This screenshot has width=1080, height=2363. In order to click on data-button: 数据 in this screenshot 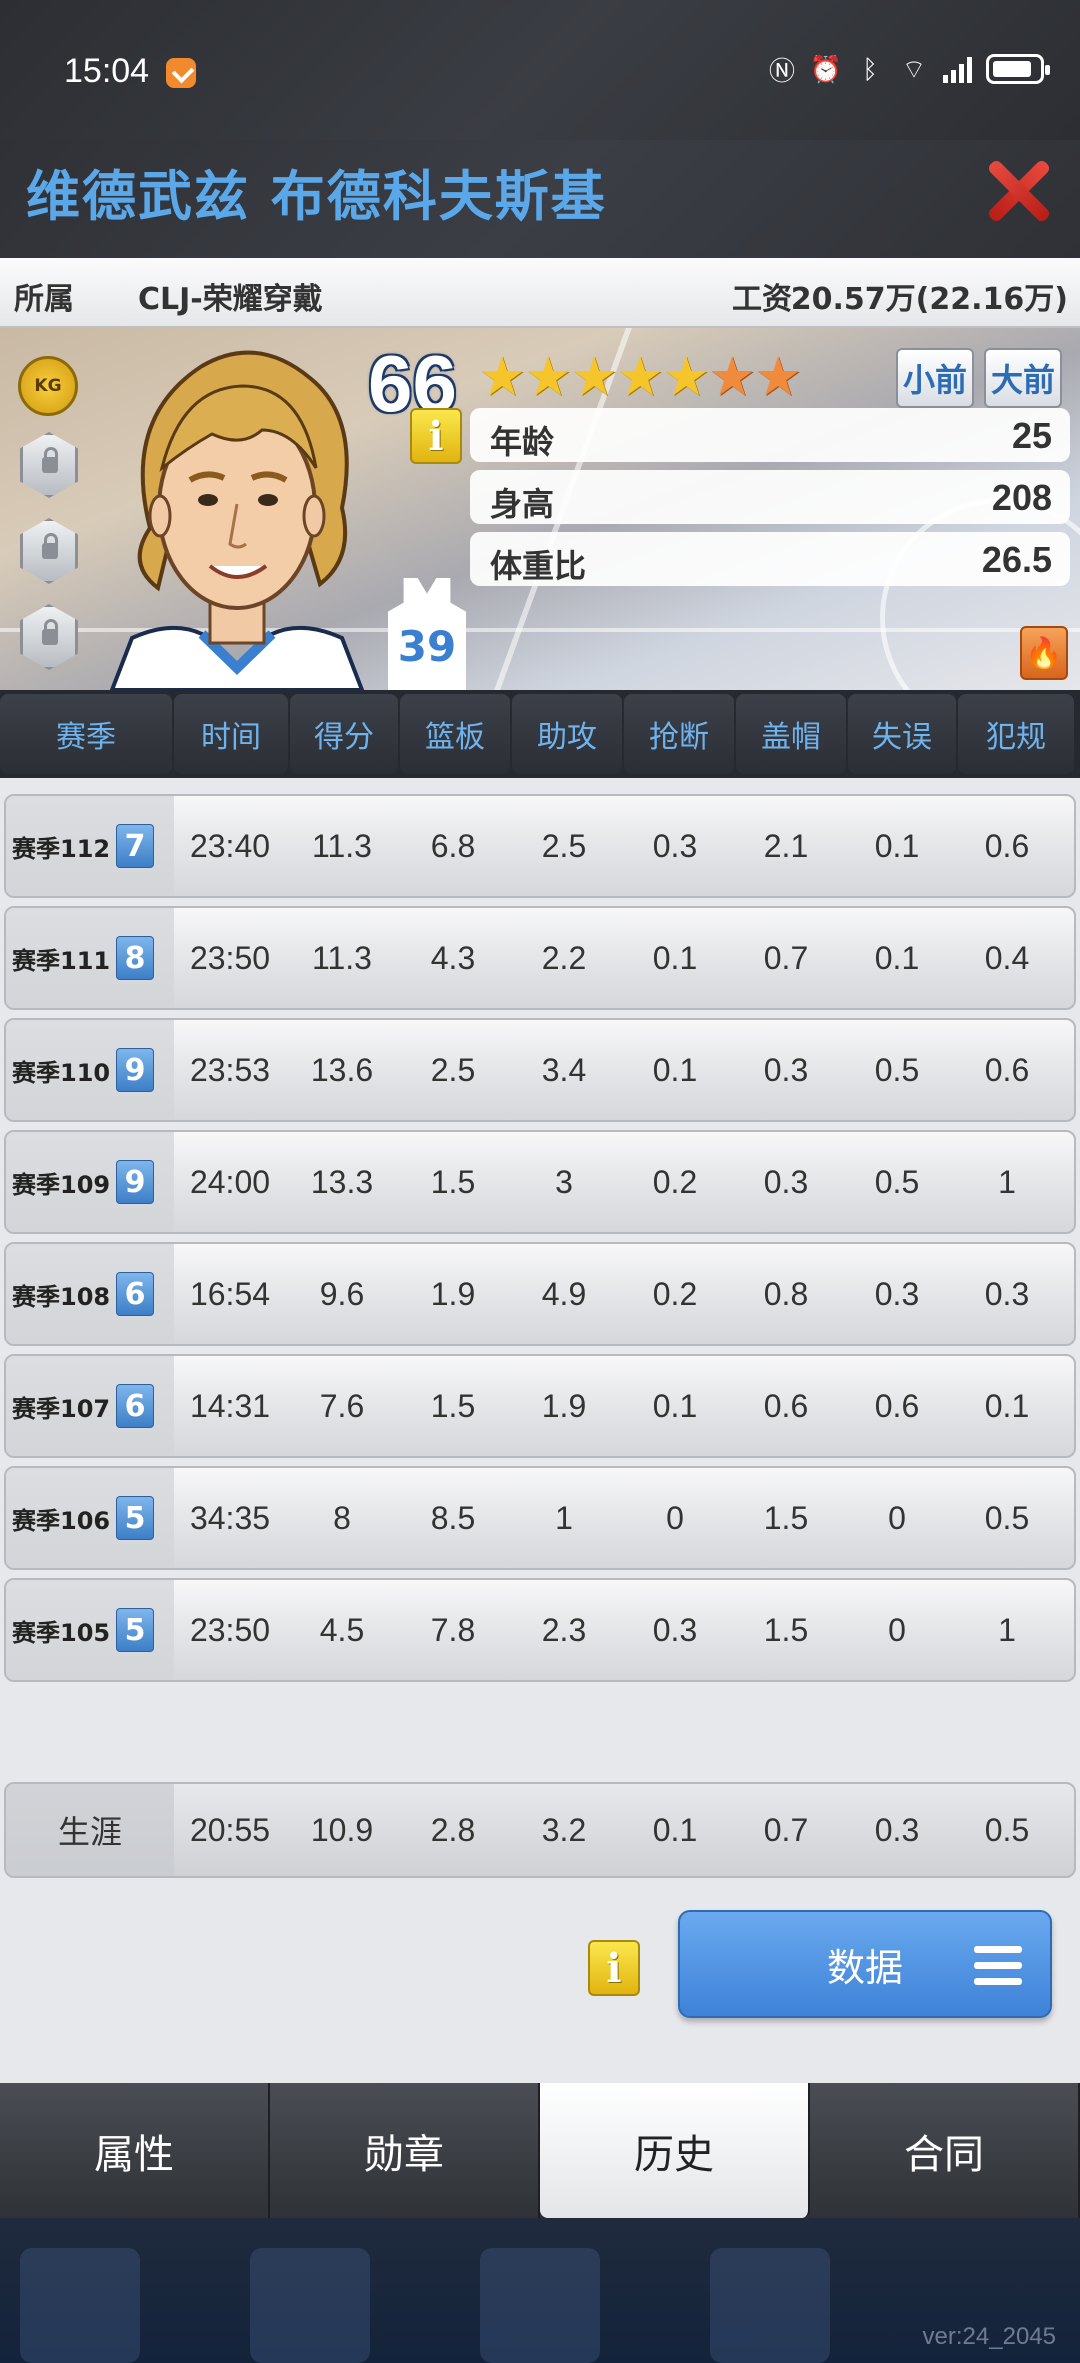, I will do `click(865, 1964)`.